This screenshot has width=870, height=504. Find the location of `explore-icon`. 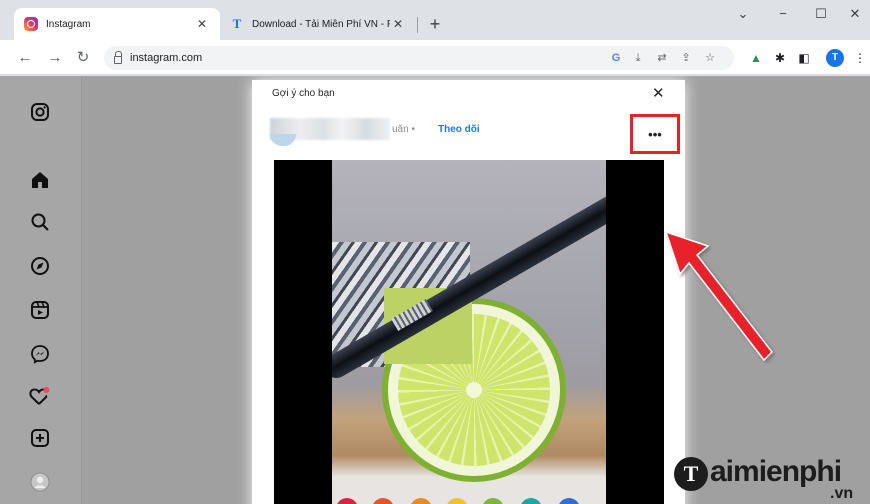

explore-icon is located at coordinates (40, 266).